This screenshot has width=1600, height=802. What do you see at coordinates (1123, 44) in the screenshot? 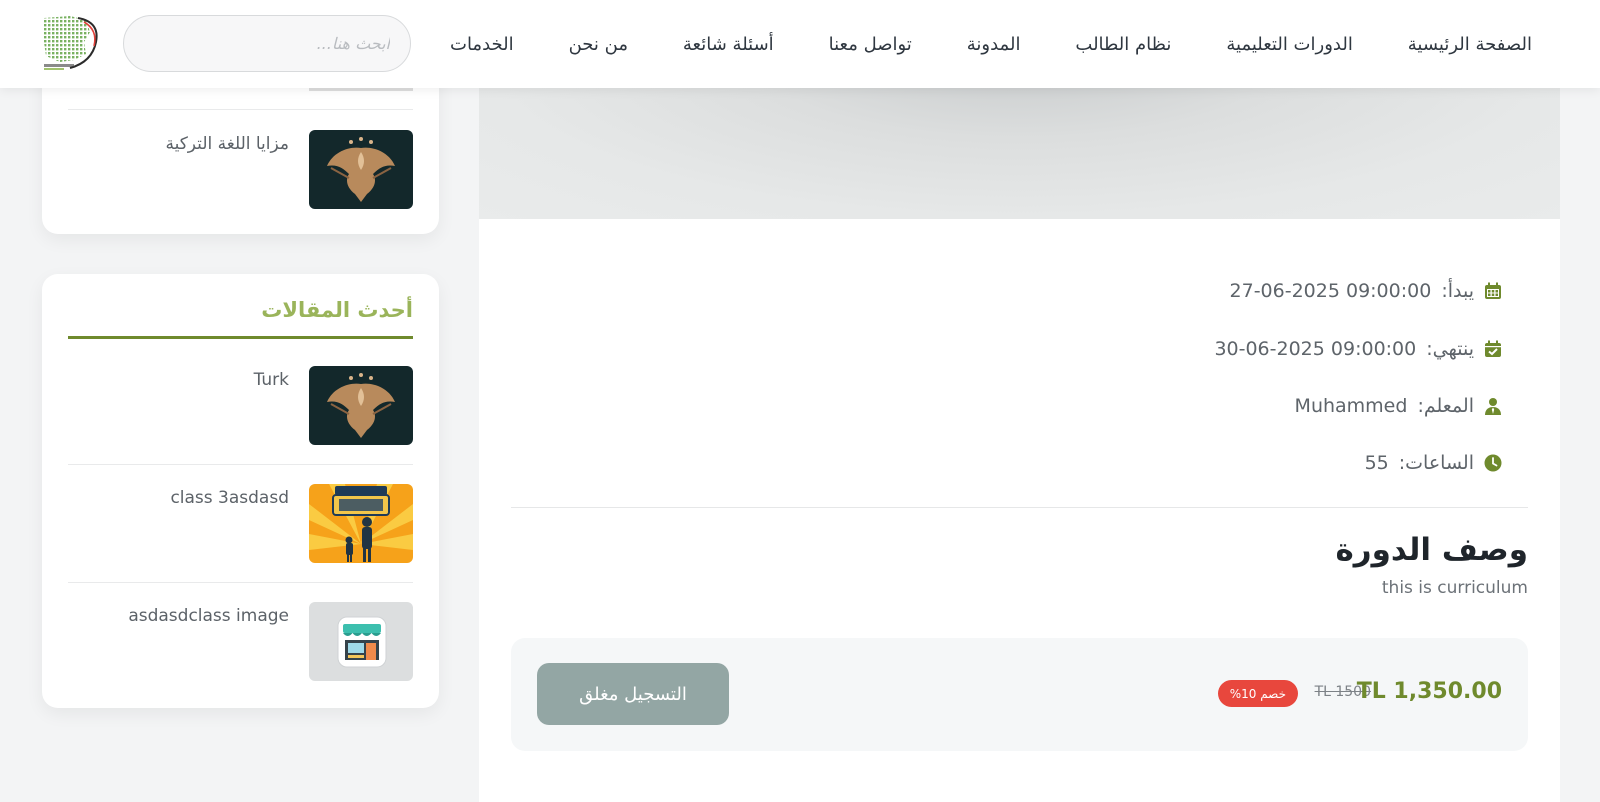
I see `nav-student-system: نظام الطالب` at bounding box center [1123, 44].